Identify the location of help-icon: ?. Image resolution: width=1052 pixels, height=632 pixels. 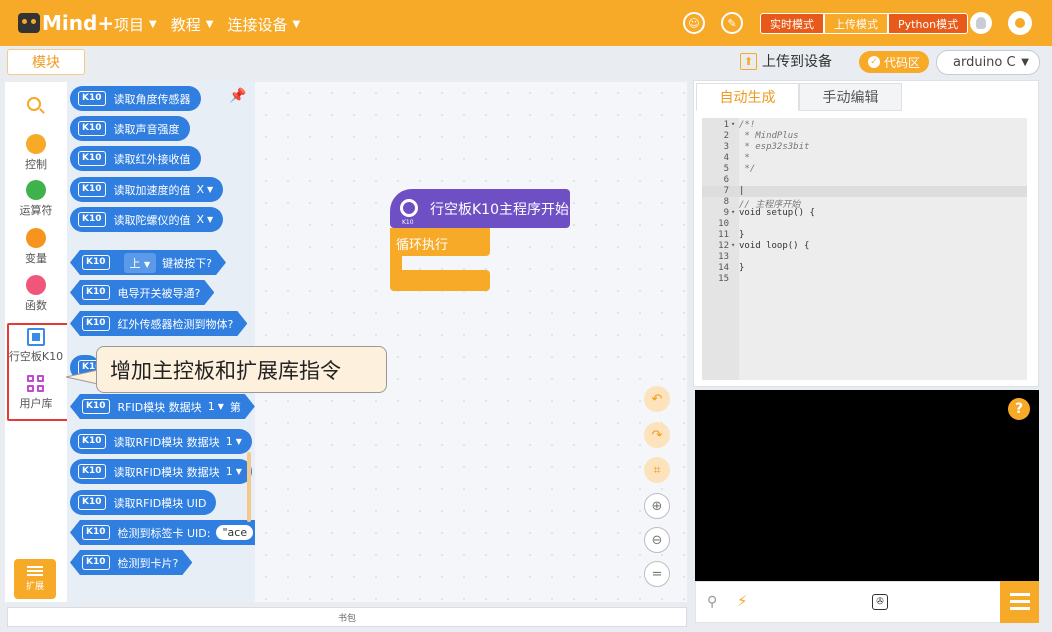
(1019, 409).